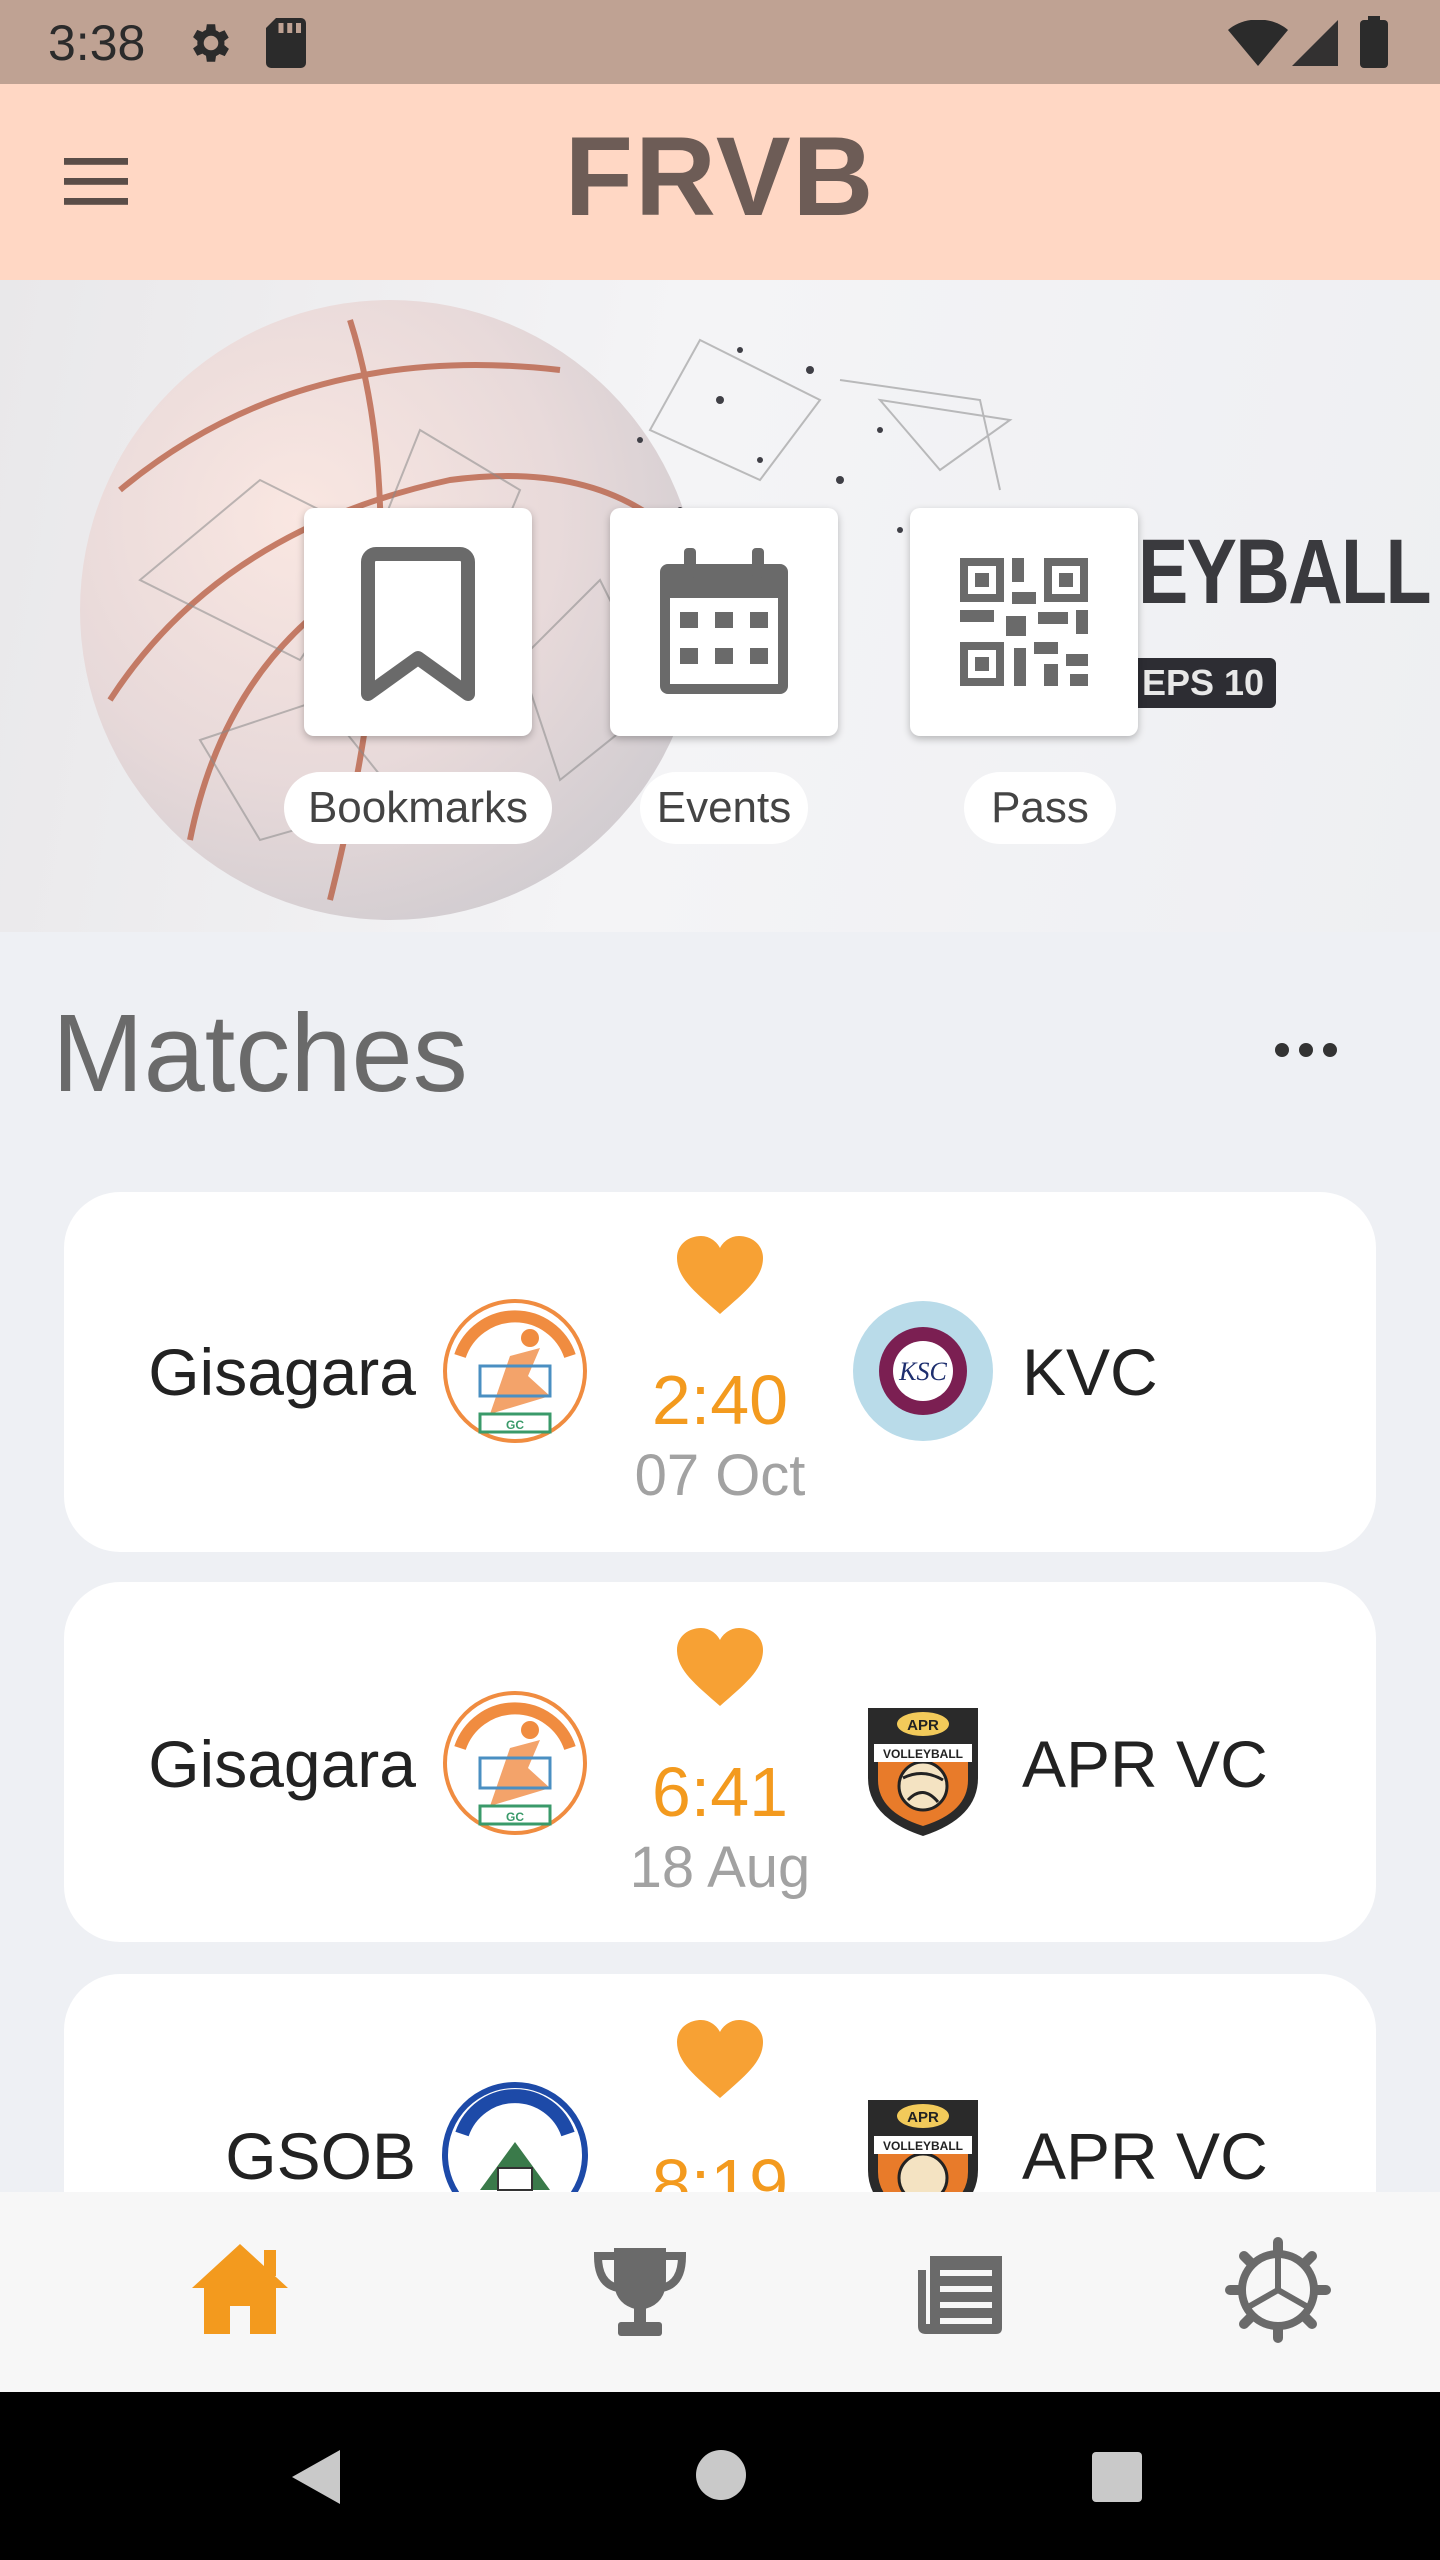 This screenshot has width=1440, height=2560. Describe the element at coordinates (320, 2155) in the screenshot. I see `home-team-name: GSOB` at that location.